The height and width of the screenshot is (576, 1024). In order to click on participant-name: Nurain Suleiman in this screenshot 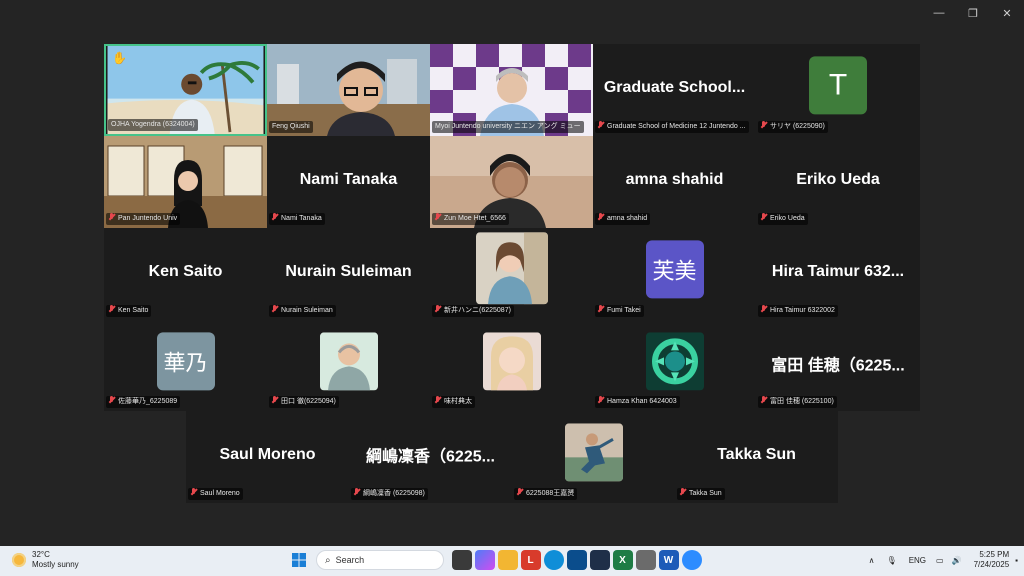, I will do `click(348, 272)`.